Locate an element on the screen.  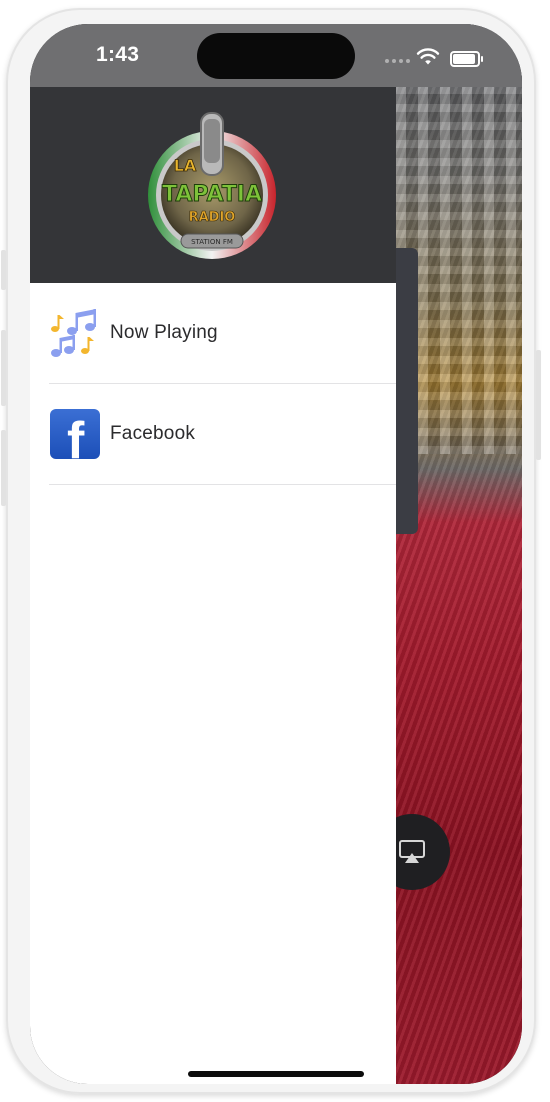
dynamic-island is located at coordinates (276, 56).